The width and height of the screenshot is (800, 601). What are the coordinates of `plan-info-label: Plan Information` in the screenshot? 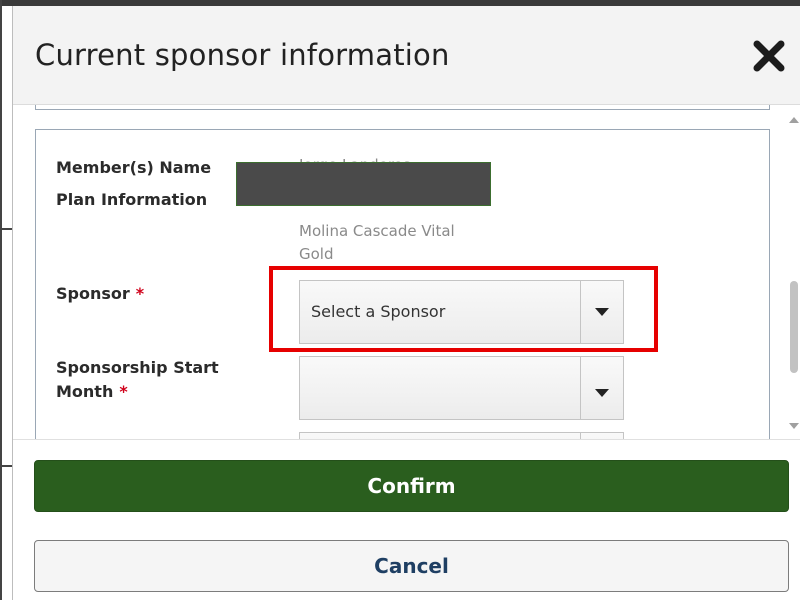 It's located at (132, 199).